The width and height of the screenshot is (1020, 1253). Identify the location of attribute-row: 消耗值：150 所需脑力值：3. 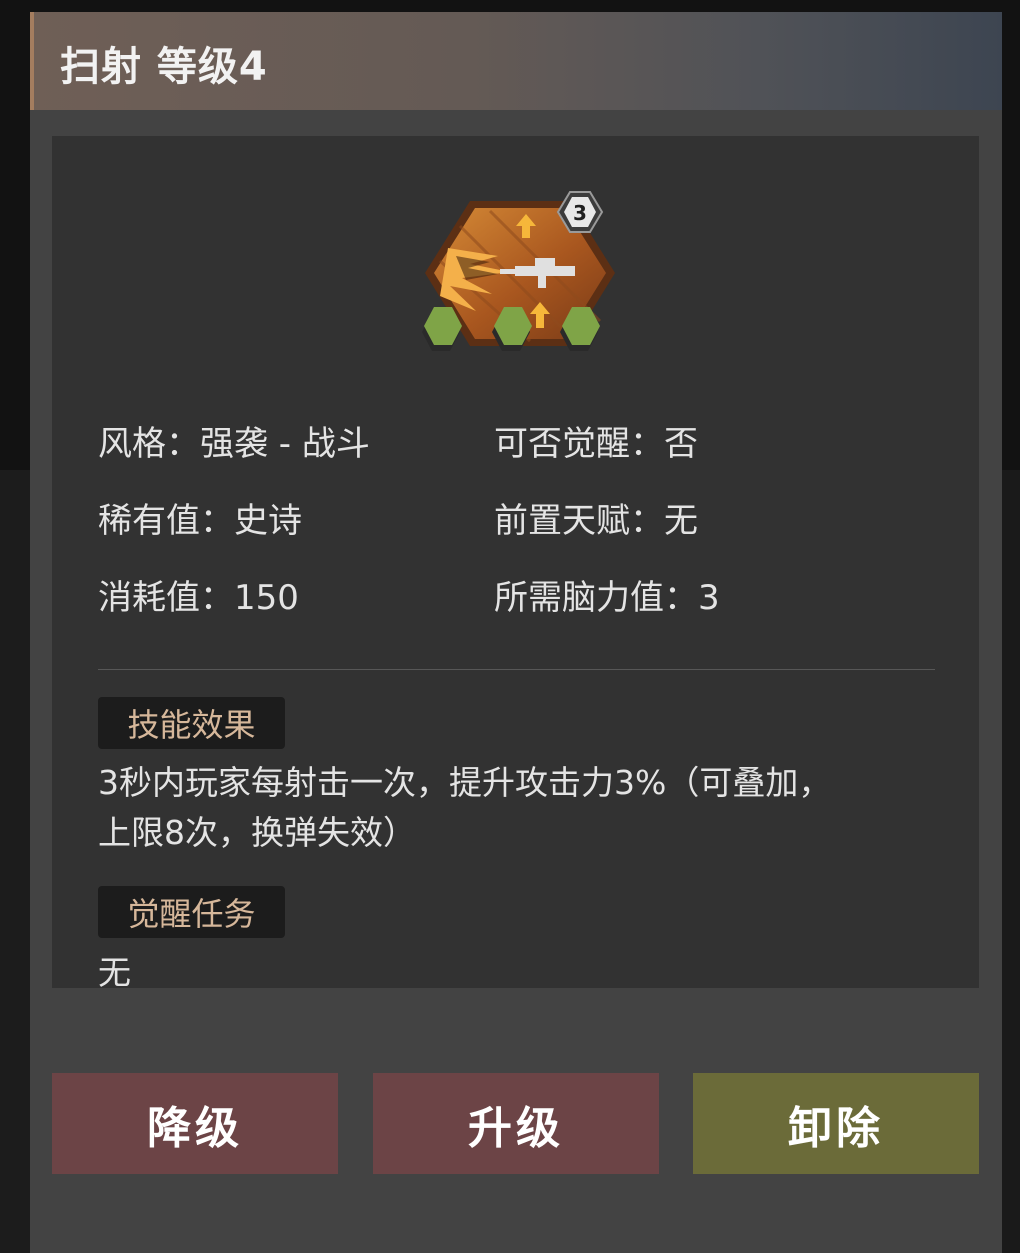
(518, 608).